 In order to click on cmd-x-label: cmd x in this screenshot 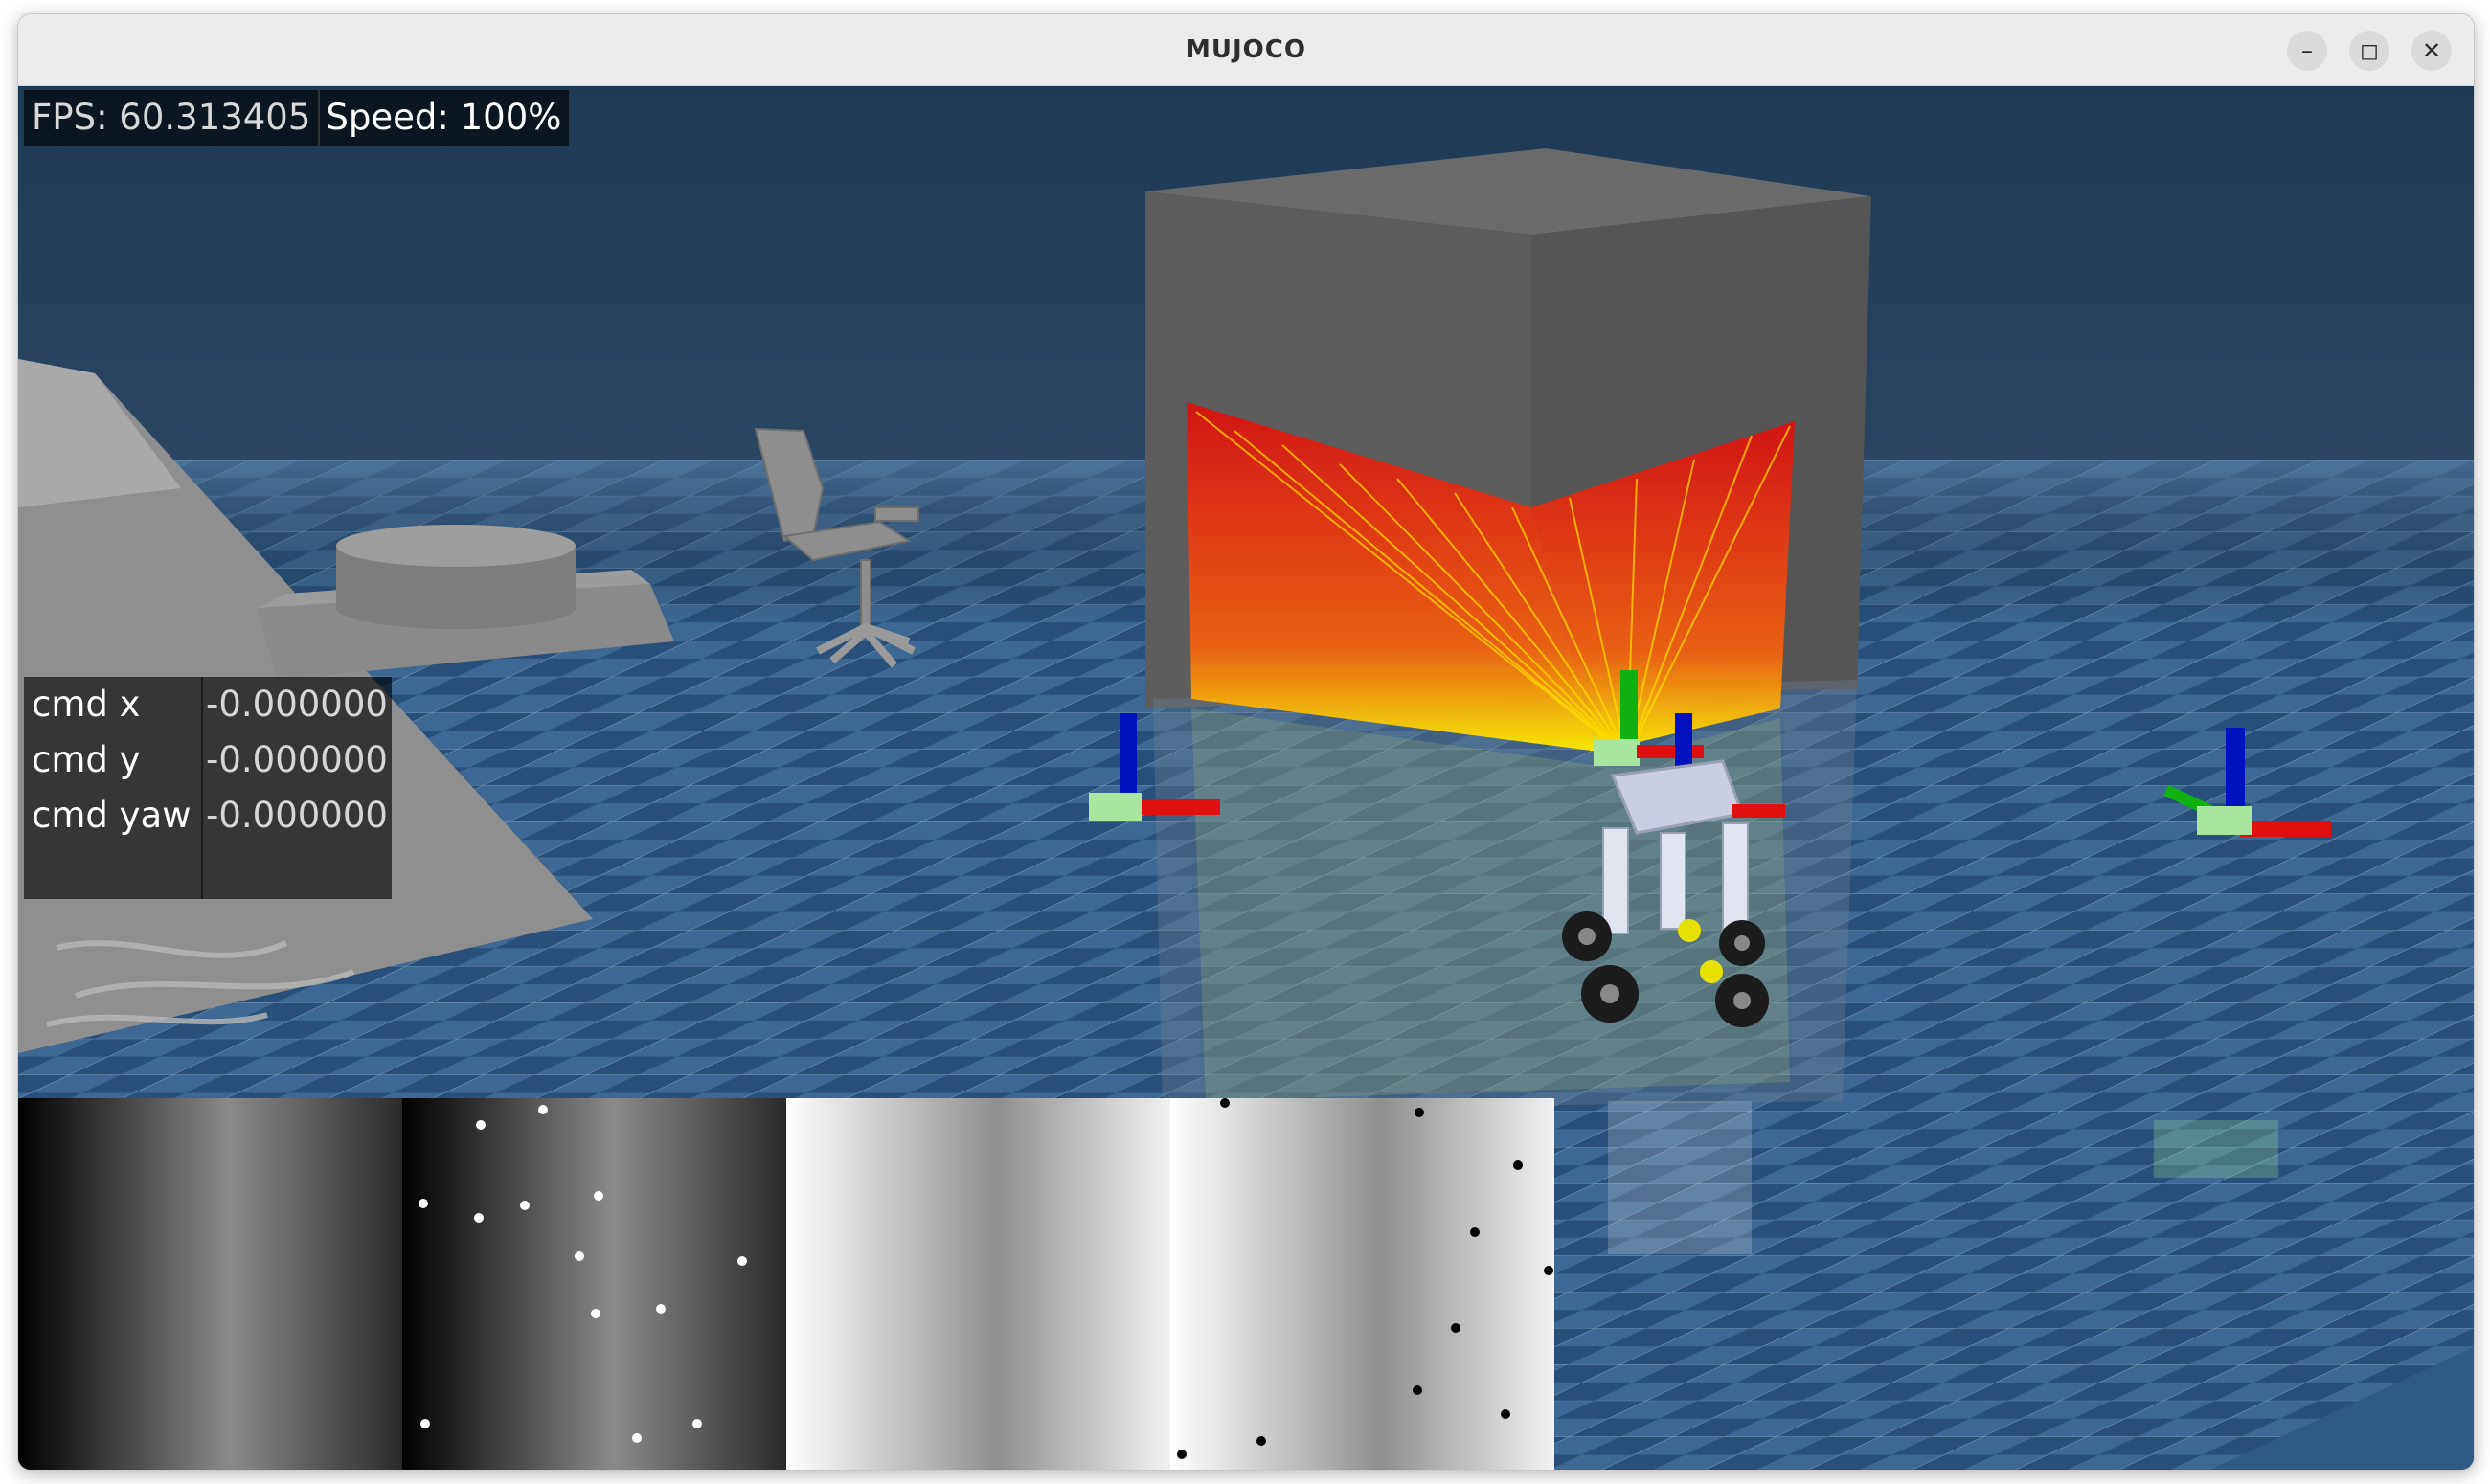, I will do `click(87, 704)`.